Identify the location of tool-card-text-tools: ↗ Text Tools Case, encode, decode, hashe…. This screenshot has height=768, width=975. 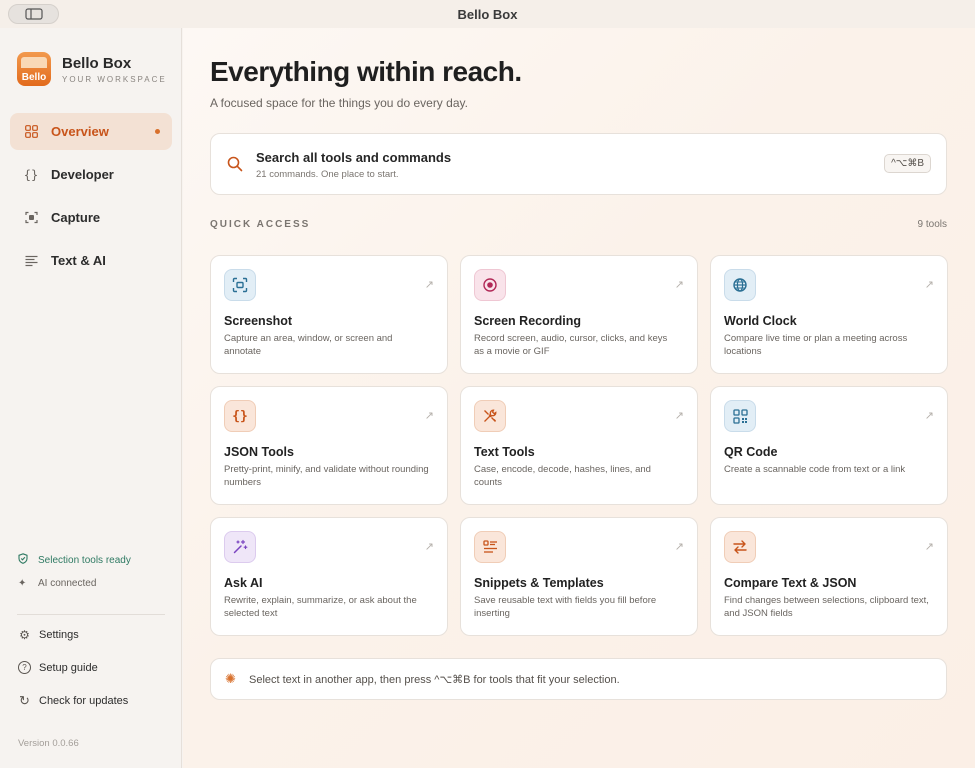
(579, 445).